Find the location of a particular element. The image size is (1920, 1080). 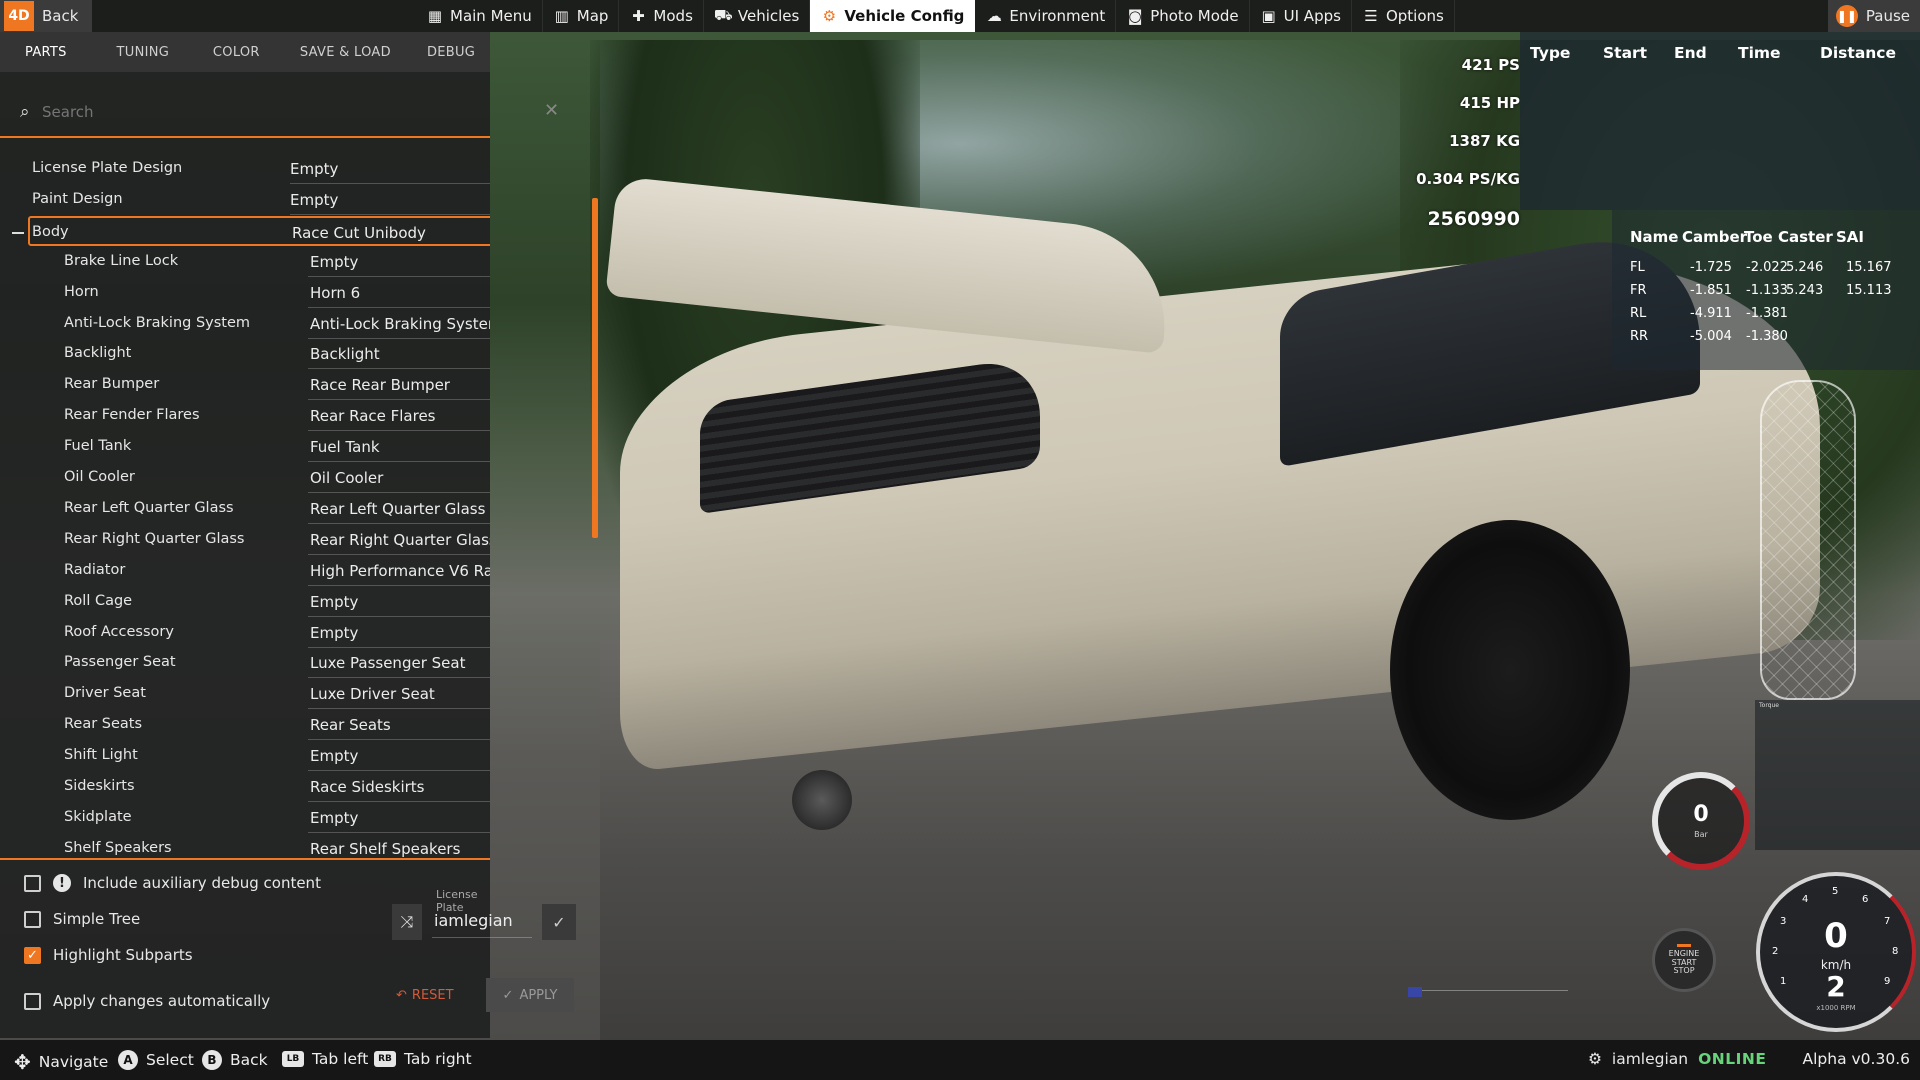

confirm-plate-button: ✓ is located at coordinates (559, 922).